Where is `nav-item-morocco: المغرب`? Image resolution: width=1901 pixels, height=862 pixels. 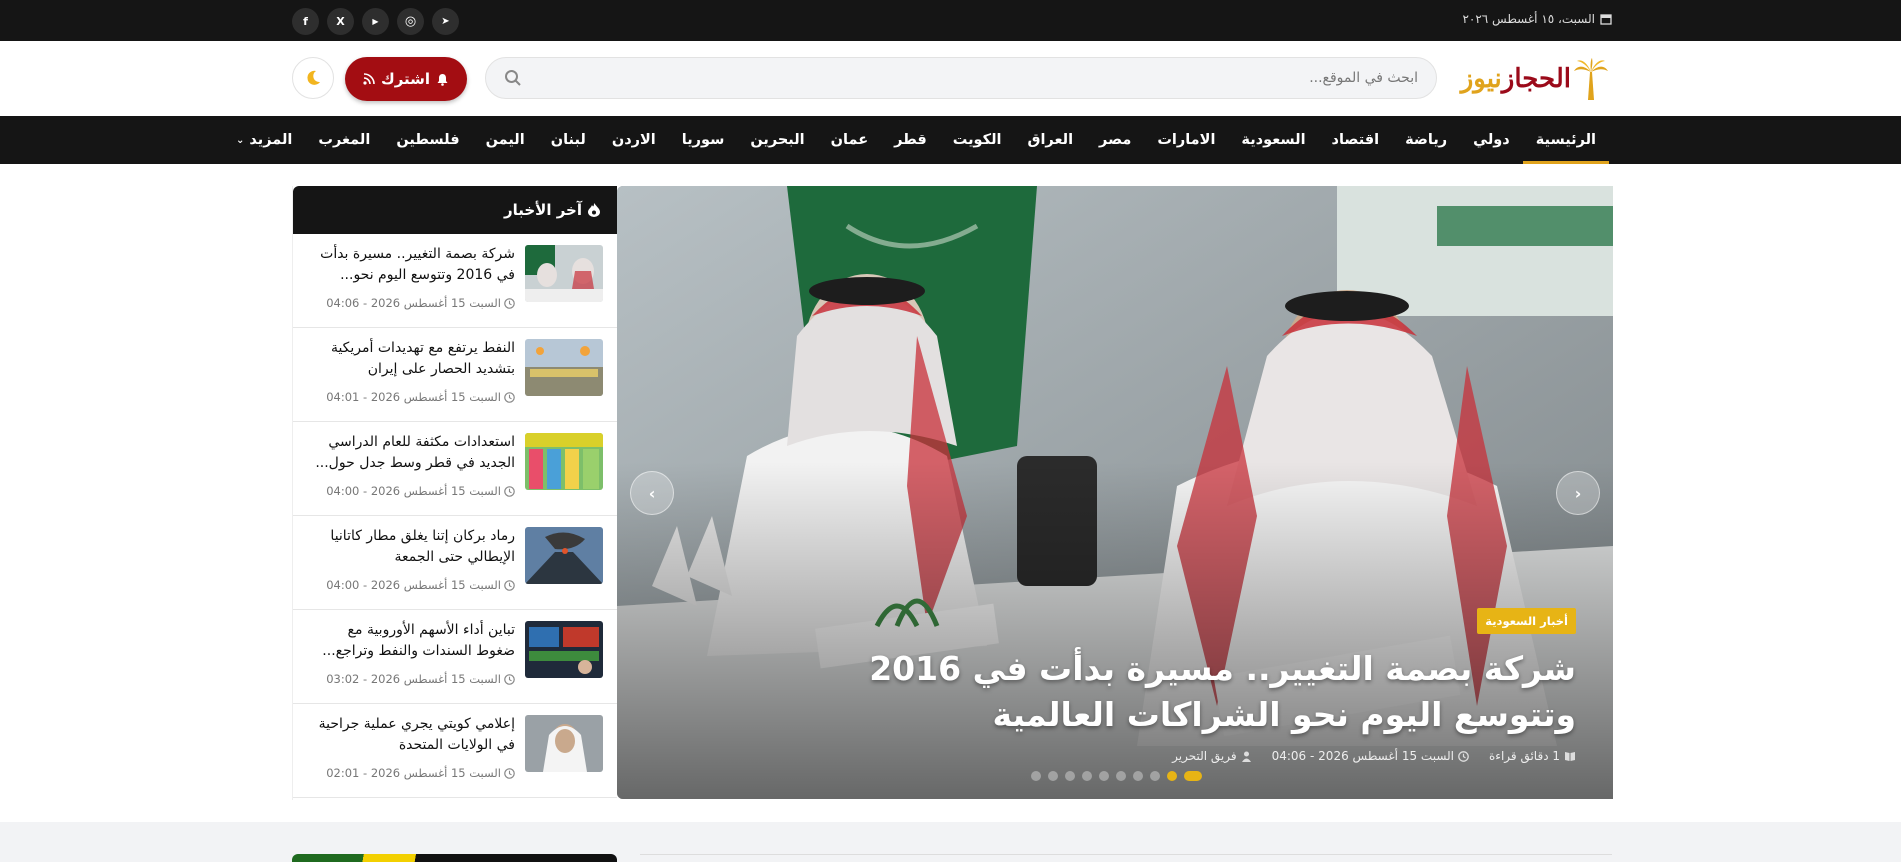 nav-item-morocco: المغرب is located at coordinates (344, 140).